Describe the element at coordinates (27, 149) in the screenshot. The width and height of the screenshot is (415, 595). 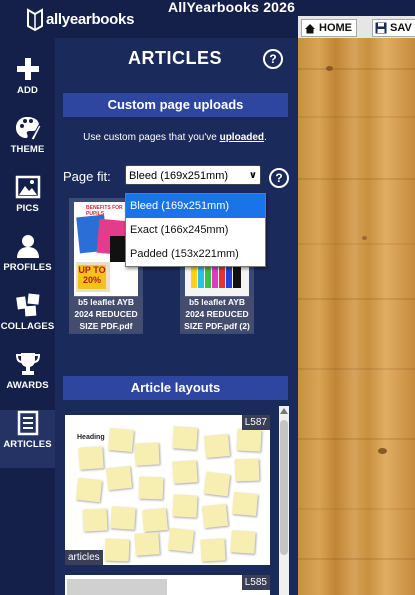
I see `rail-label-theme: THEME` at that location.